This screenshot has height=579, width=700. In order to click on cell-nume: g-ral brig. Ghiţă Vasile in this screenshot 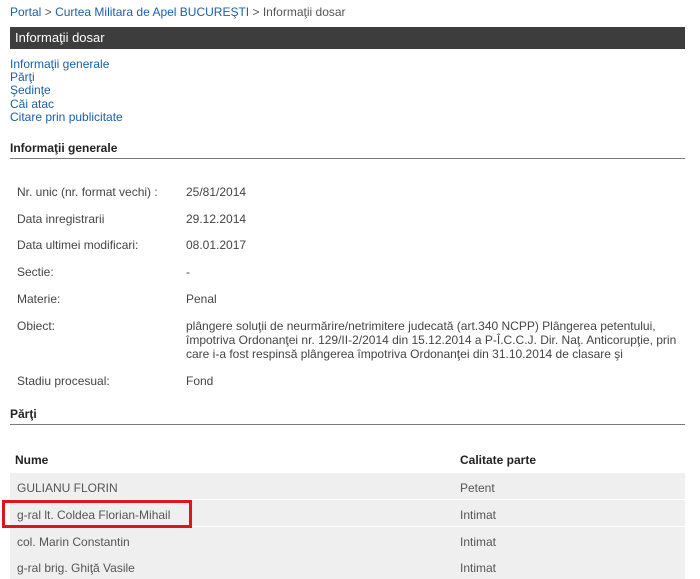, I will do `click(76, 568)`.